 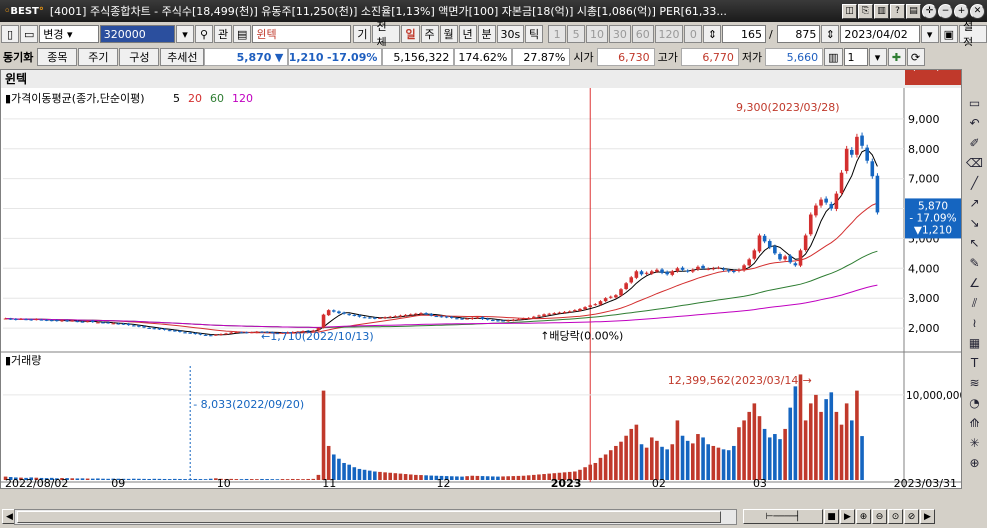 I want to click on cycle-icon: ◔, so click(x=975, y=403).